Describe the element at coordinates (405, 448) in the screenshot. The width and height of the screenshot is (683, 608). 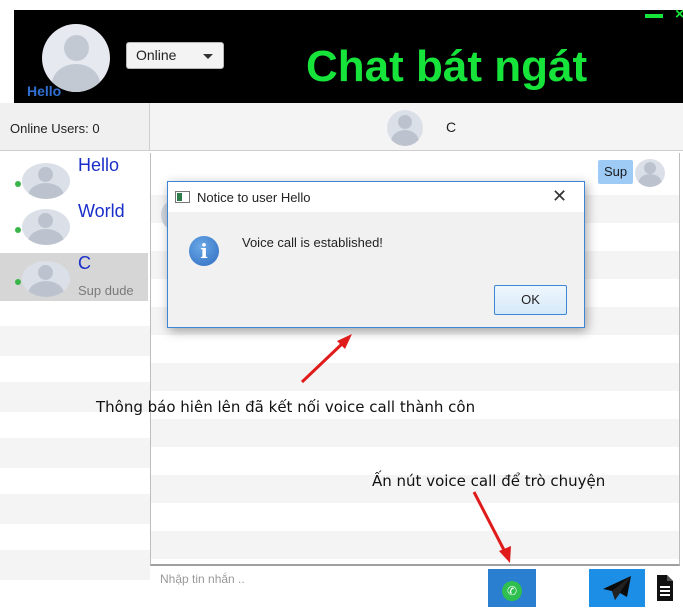
I see `annotation-arrows` at that location.